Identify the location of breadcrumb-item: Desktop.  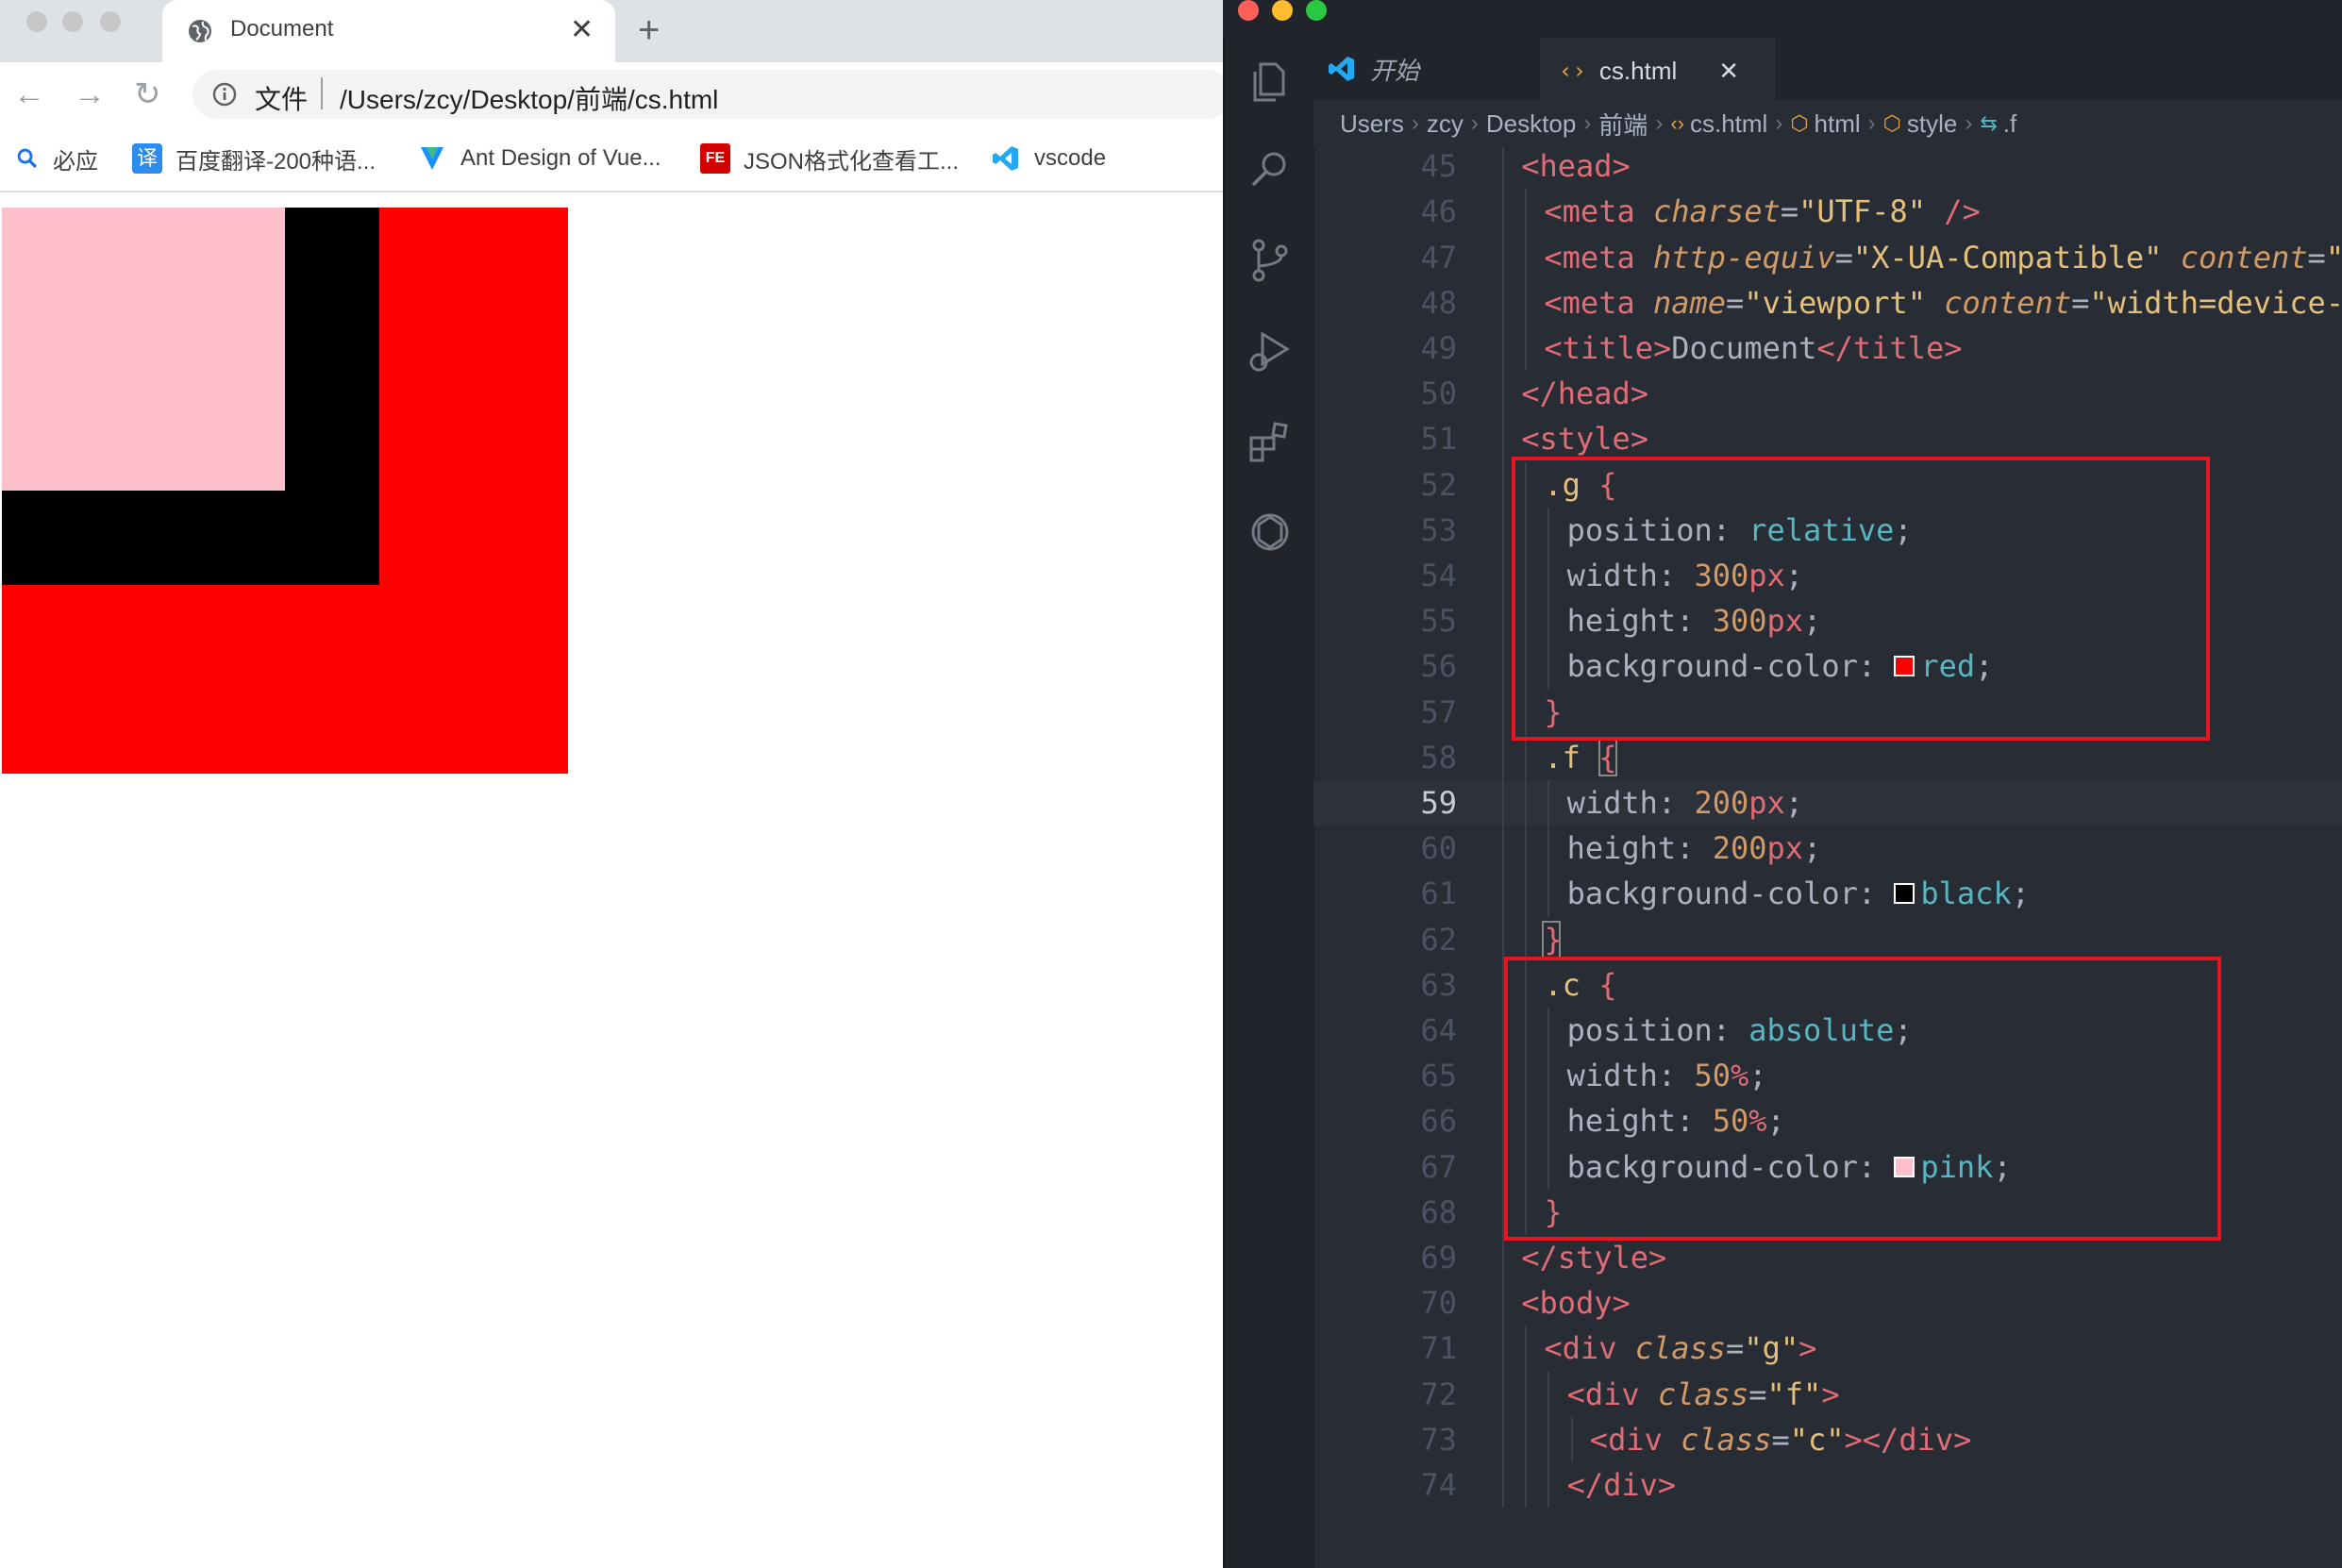
(1531, 124).